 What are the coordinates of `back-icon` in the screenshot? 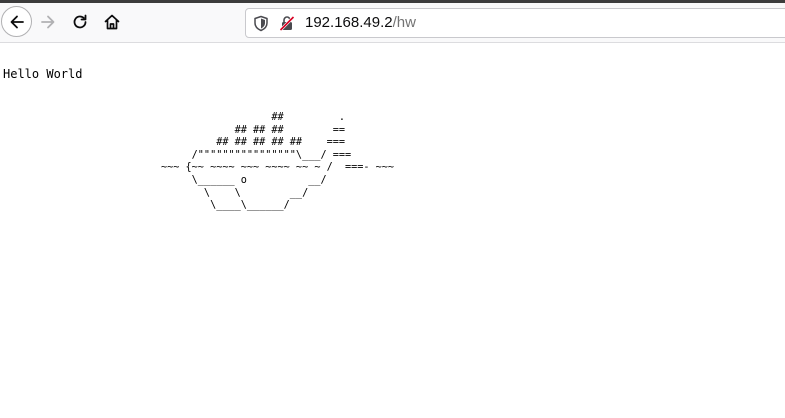 It's located at (17, 21).